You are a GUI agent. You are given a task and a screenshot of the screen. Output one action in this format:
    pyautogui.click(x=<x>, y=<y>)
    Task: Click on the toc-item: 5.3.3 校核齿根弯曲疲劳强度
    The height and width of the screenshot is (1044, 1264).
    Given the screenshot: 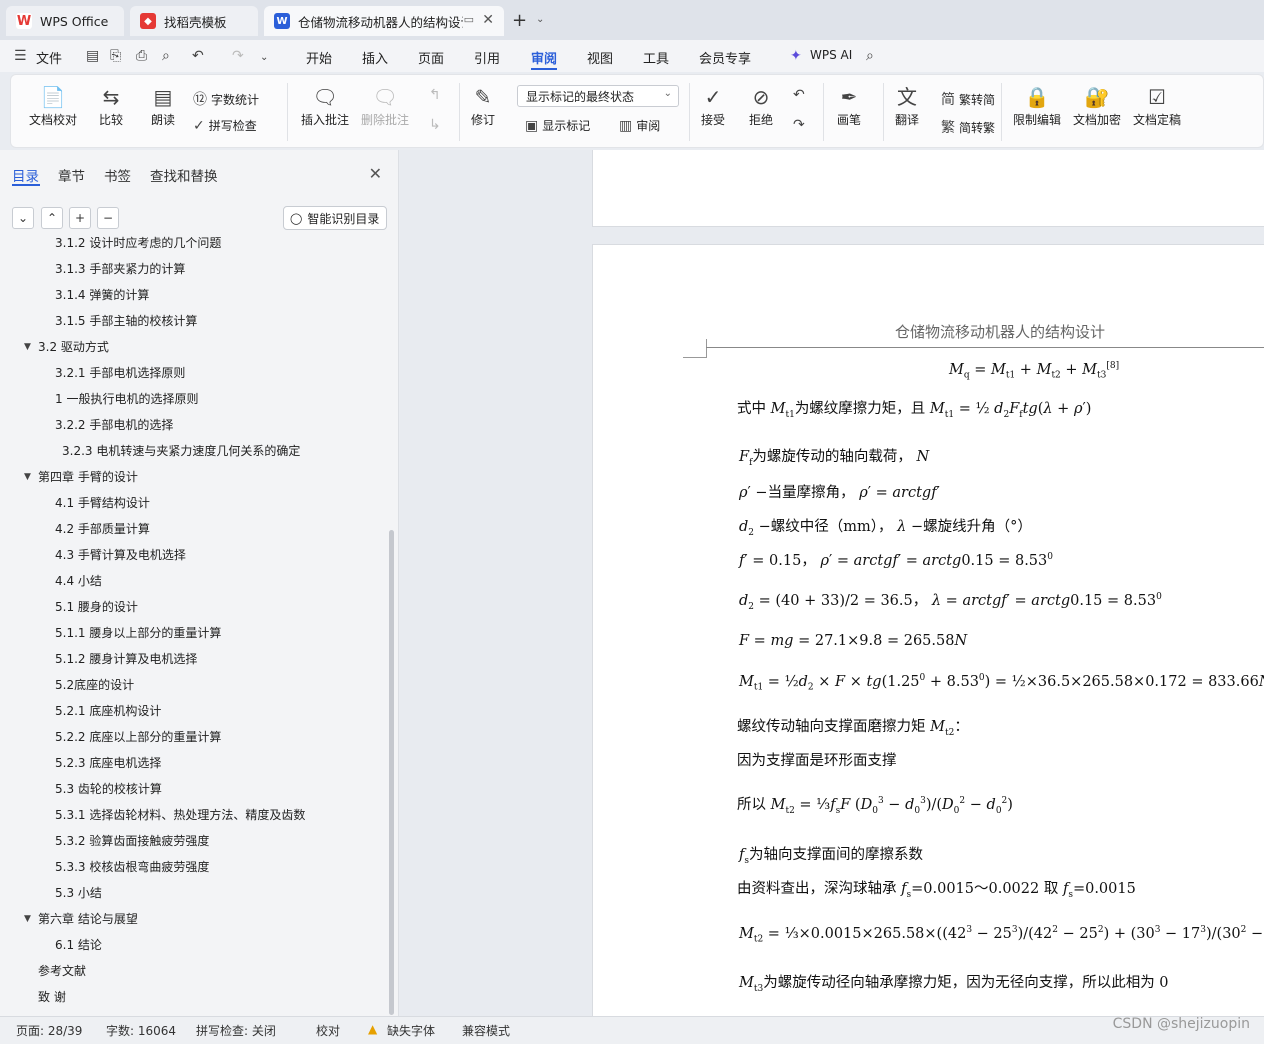 What is the action you would take?
    pyautogui.click(x=132, y=867)
    